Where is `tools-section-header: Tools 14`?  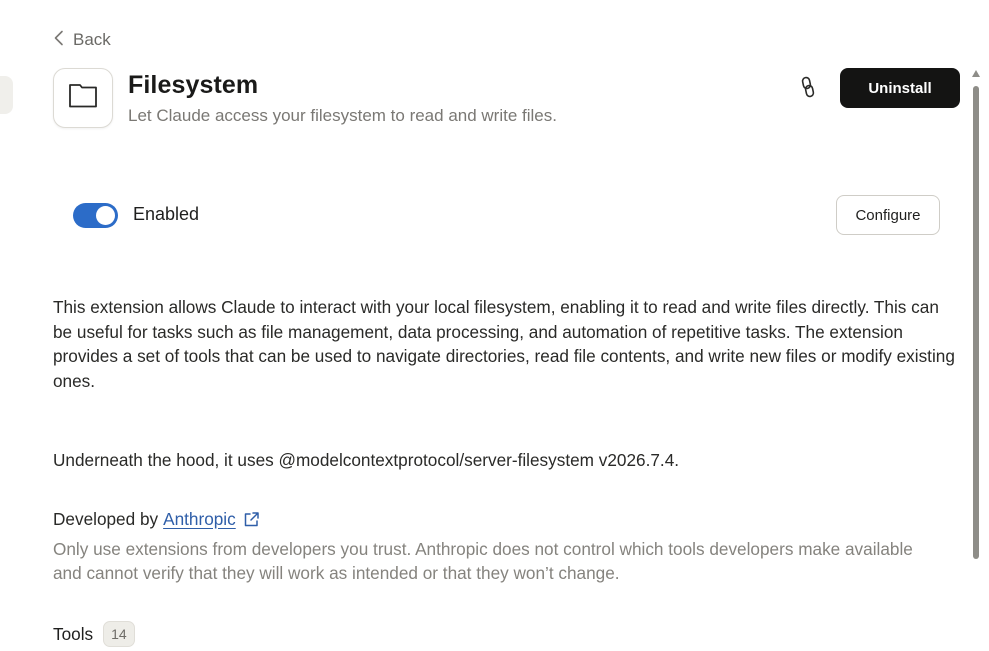
tools-section-header: Tools 14 is located at coordinates (94, 634).